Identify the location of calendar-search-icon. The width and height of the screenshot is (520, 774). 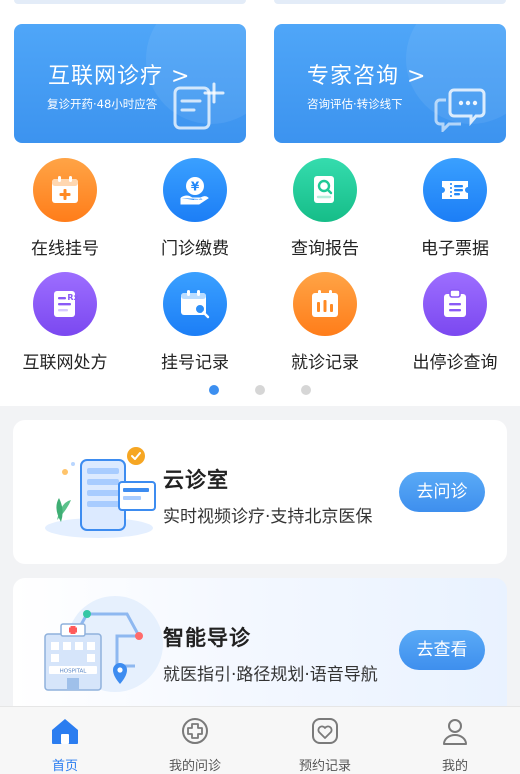
(195, 304).